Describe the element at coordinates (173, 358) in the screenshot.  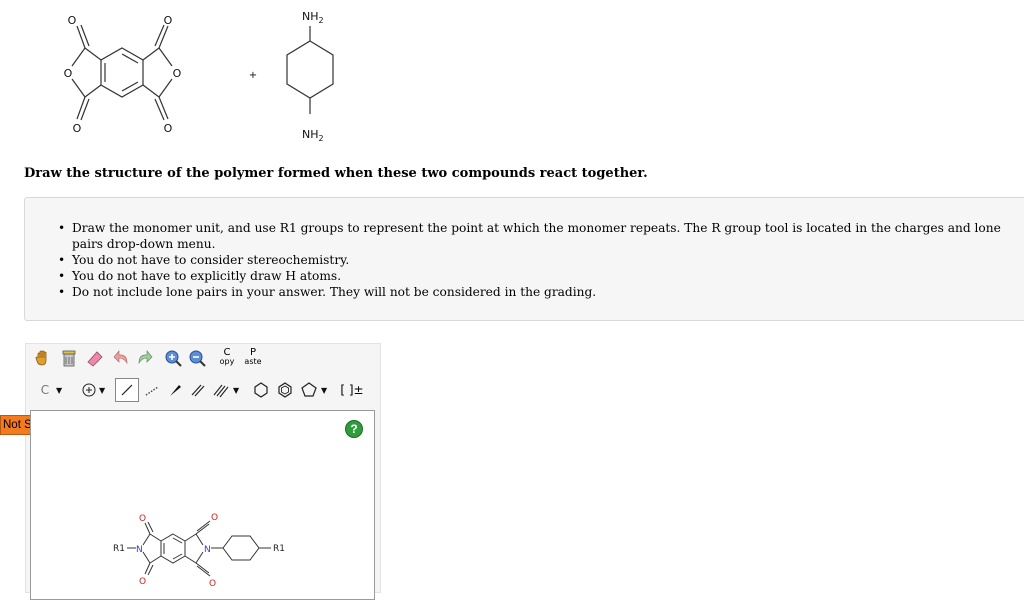
I see `zoom-in-icon` at that location.